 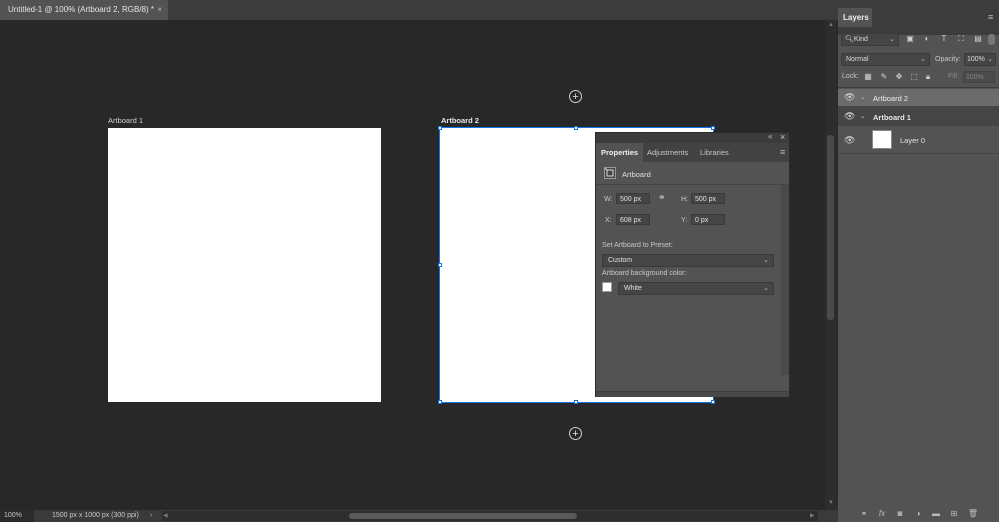 I want to click on width-field: 500 px, so click(x=633, y=198).